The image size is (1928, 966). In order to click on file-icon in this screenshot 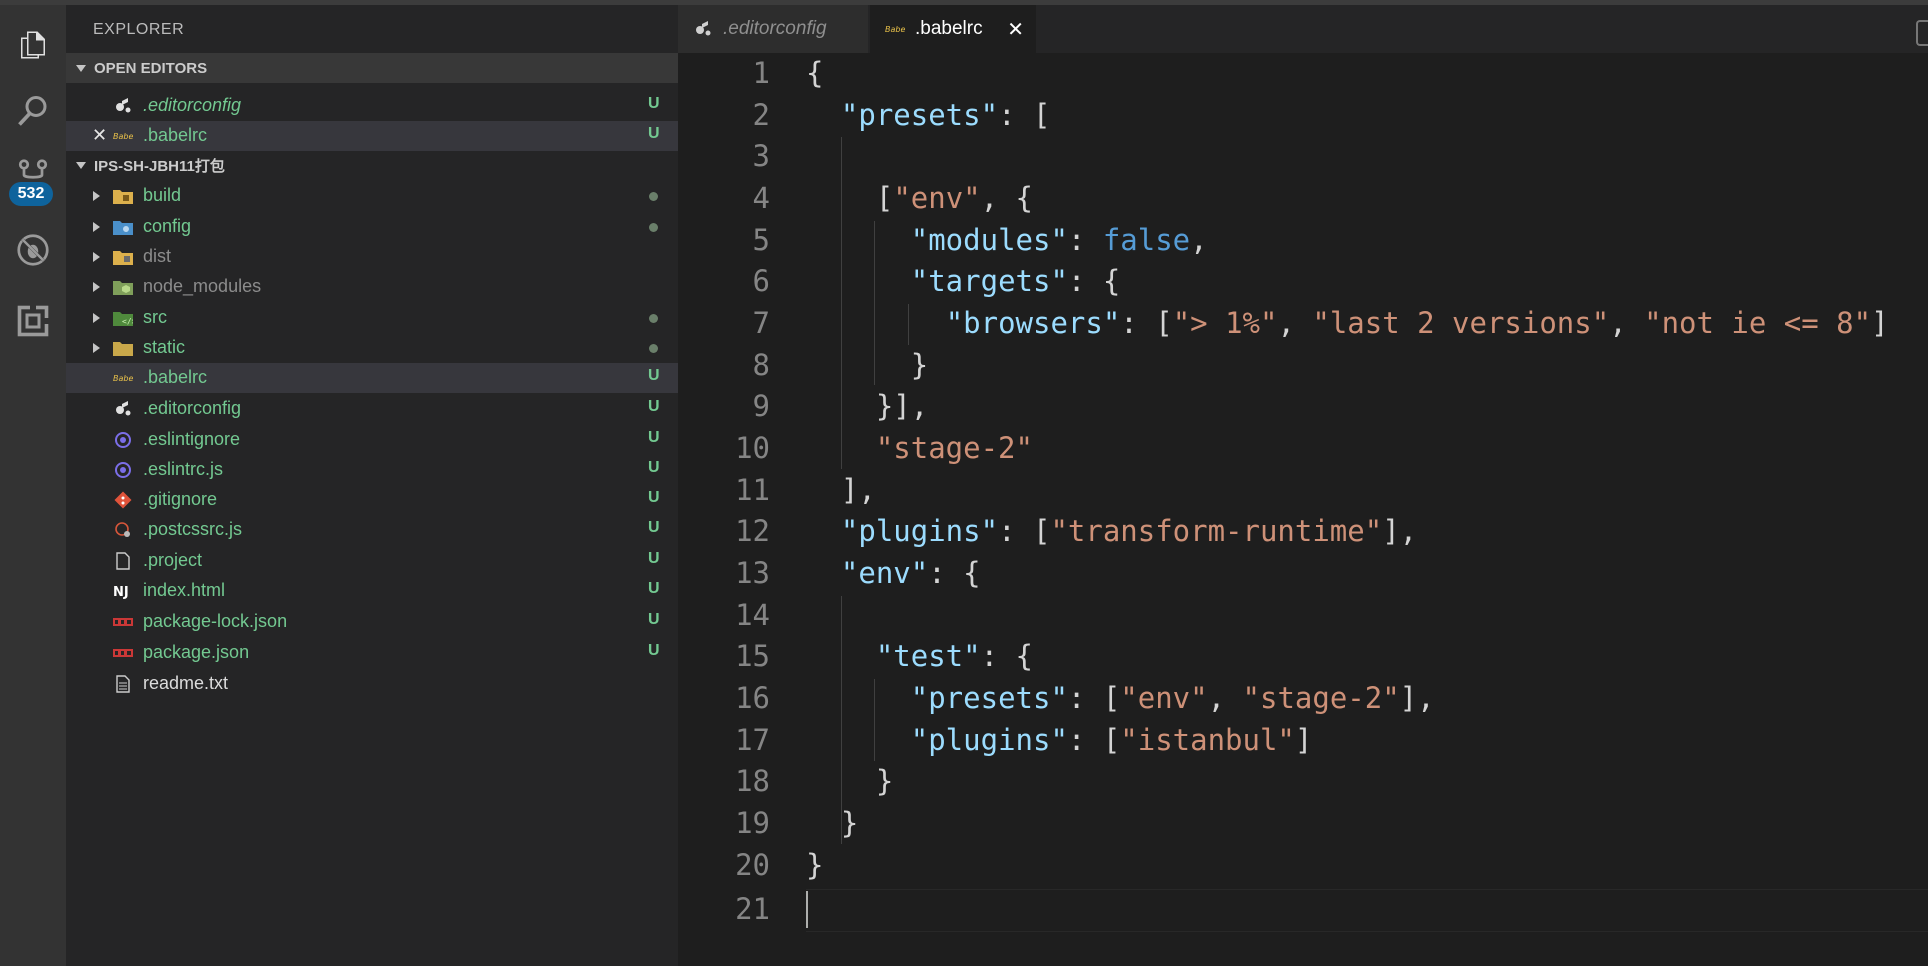, I will do `click(123, 561)`.